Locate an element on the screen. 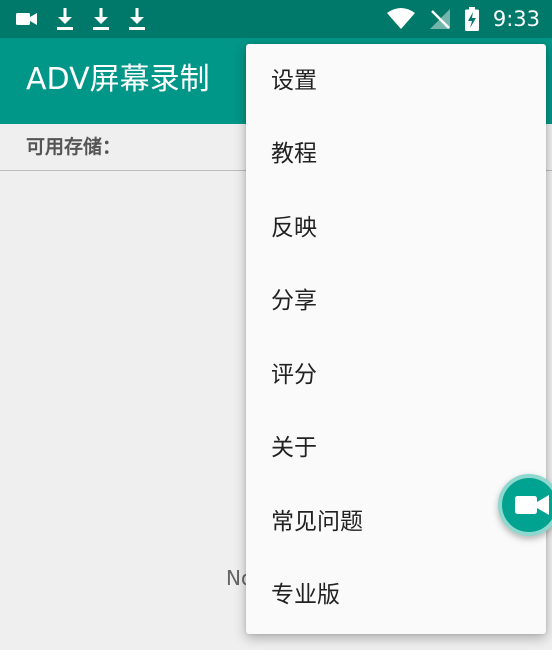 The height and width of the screenshot is (650, 552). menu-item-about: 关于 is located at coordinates (396, 449).